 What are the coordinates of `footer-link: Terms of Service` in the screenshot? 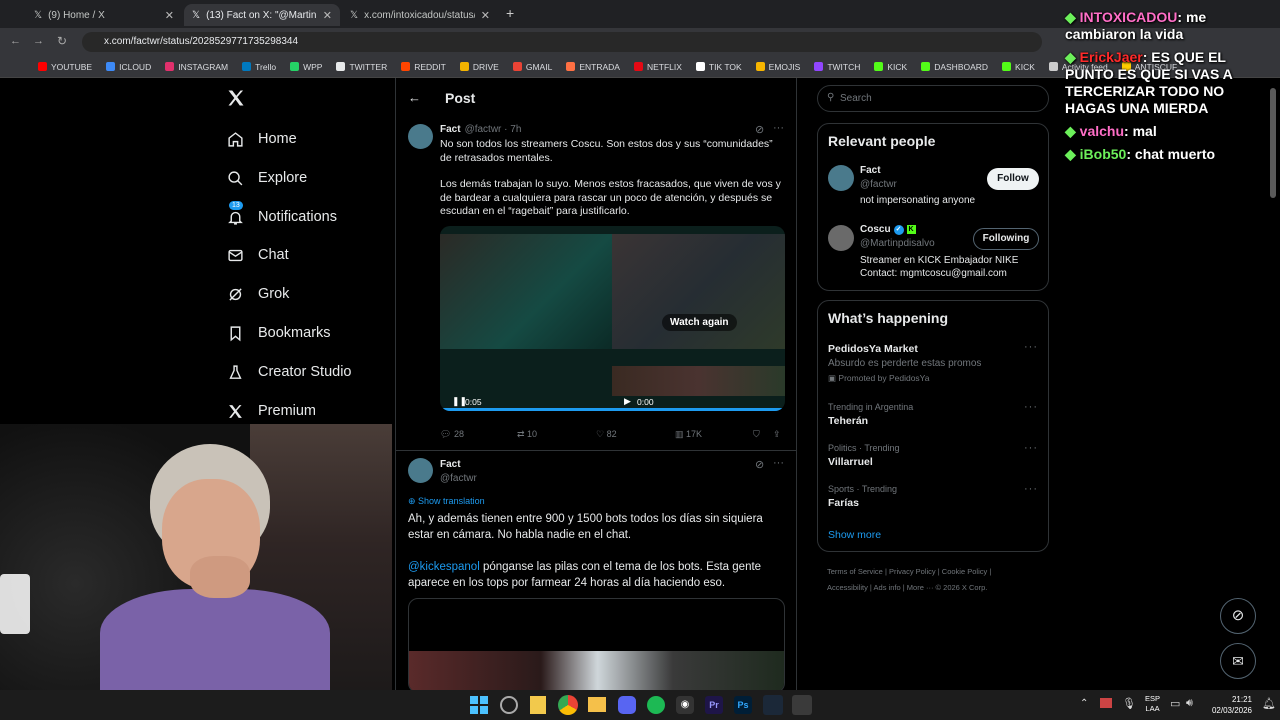 It's located at (855, 571).